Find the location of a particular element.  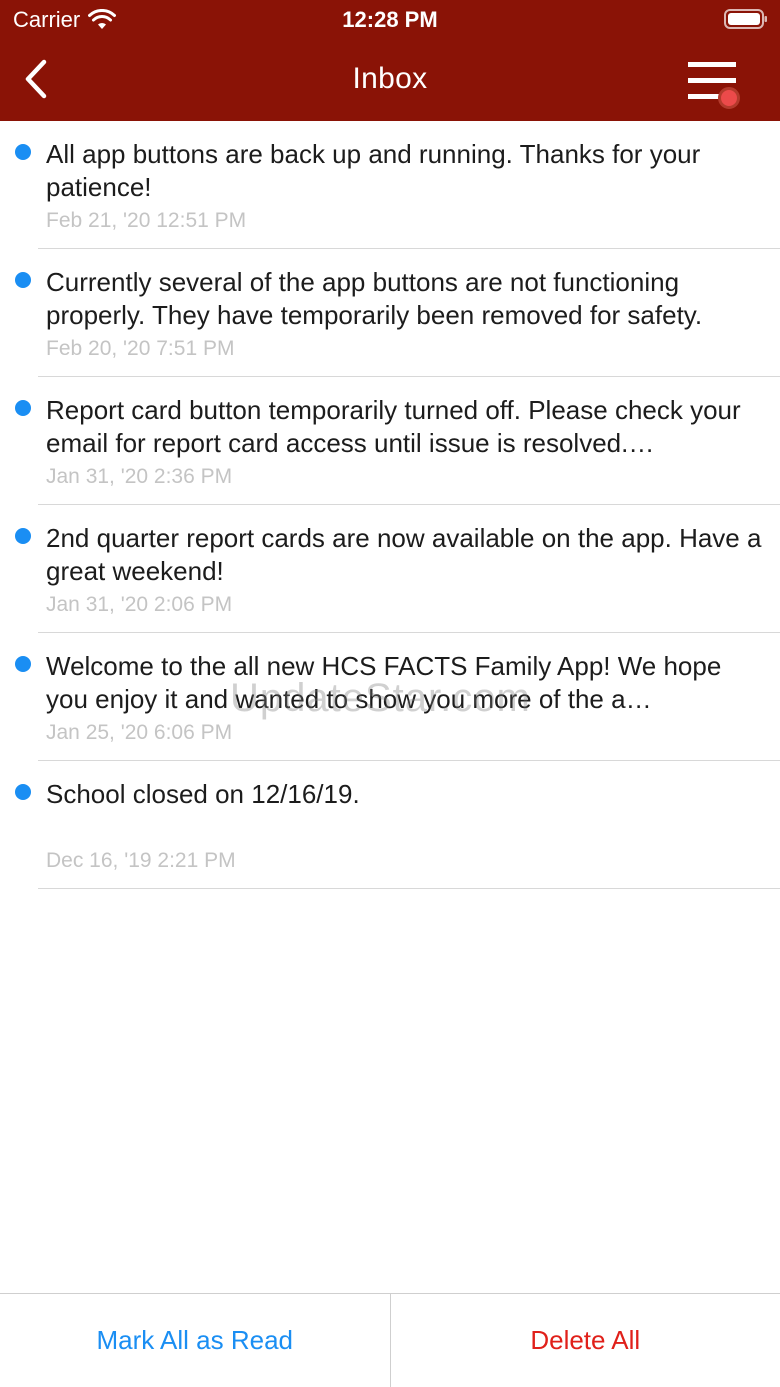

message-date: Feb 20, '20 7:51 PM is located at coordinates (140, 348).